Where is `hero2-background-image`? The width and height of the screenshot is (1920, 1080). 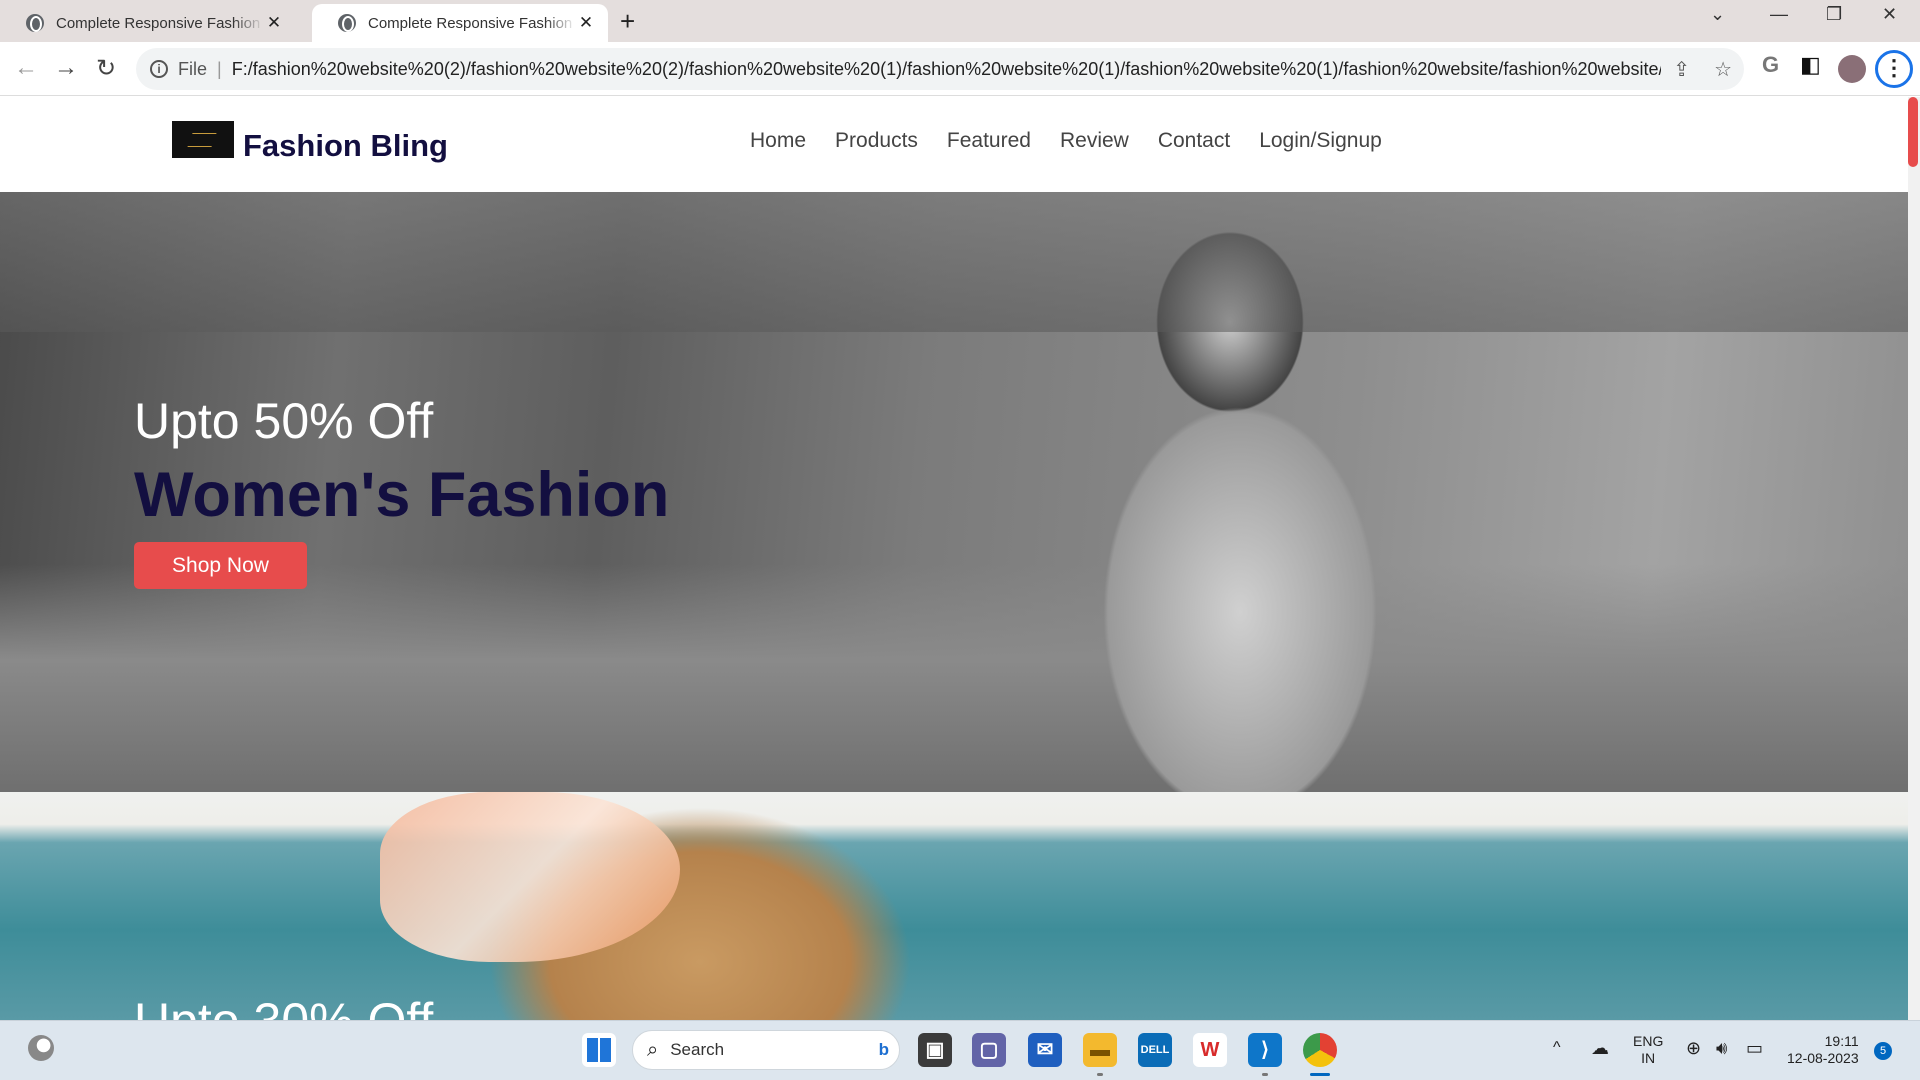
hero2-background-image is located at coordinates (530, 877).